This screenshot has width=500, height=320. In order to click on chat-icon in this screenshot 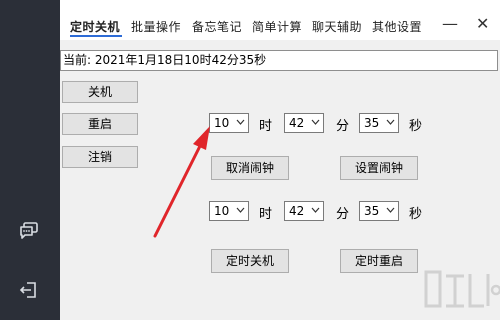, I will do `click(29, 233)`.